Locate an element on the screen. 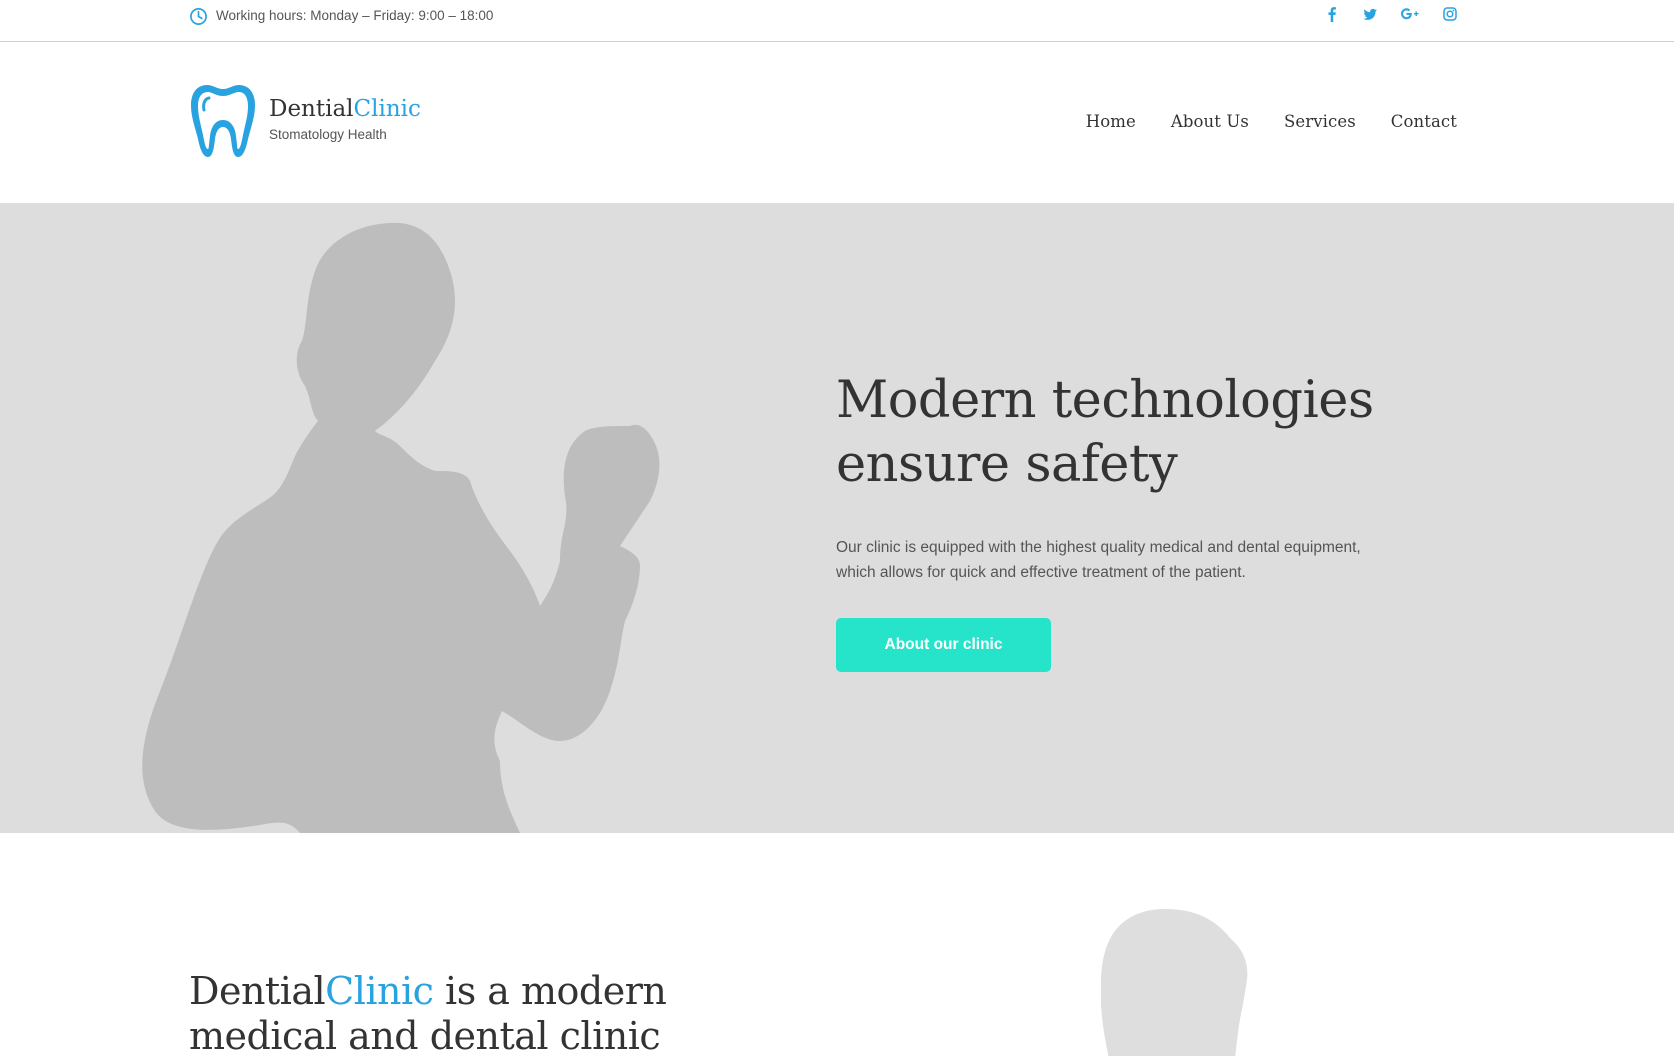 This screenshot has height=1056, width=1674. brand-name-part2: Clinic is located at coordinates (387, 109).